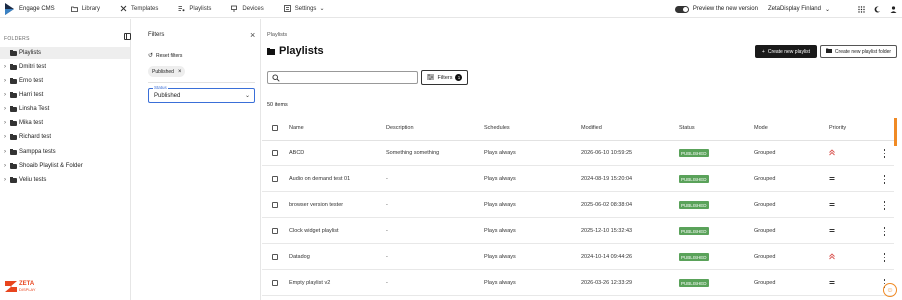 The width and height of the screenshot is (902, 300). Describe the element at coordinates (400, 128) in the screenshot. I see `column-header-description: Description` at that location.